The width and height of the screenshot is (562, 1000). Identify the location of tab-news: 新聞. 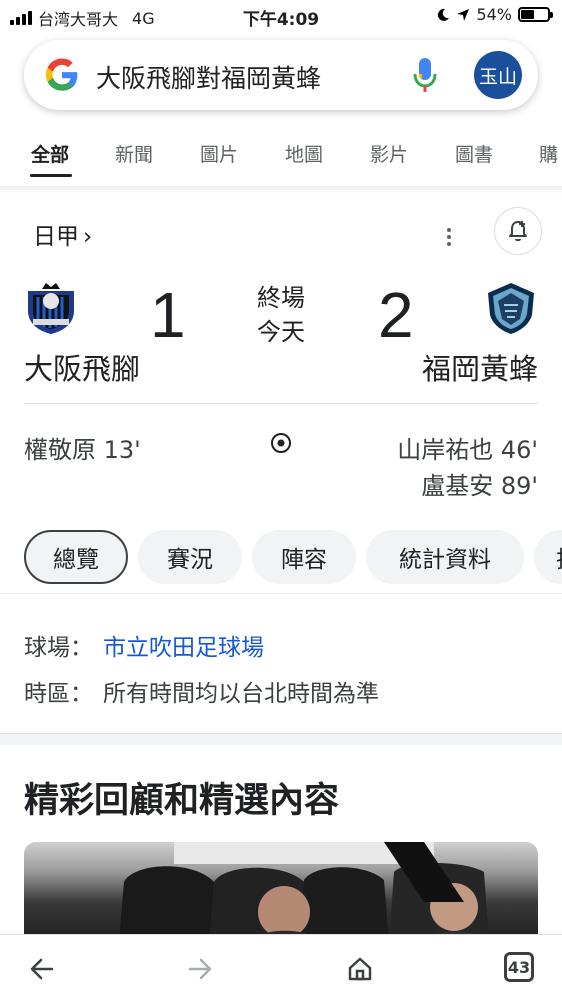
(134, 153).